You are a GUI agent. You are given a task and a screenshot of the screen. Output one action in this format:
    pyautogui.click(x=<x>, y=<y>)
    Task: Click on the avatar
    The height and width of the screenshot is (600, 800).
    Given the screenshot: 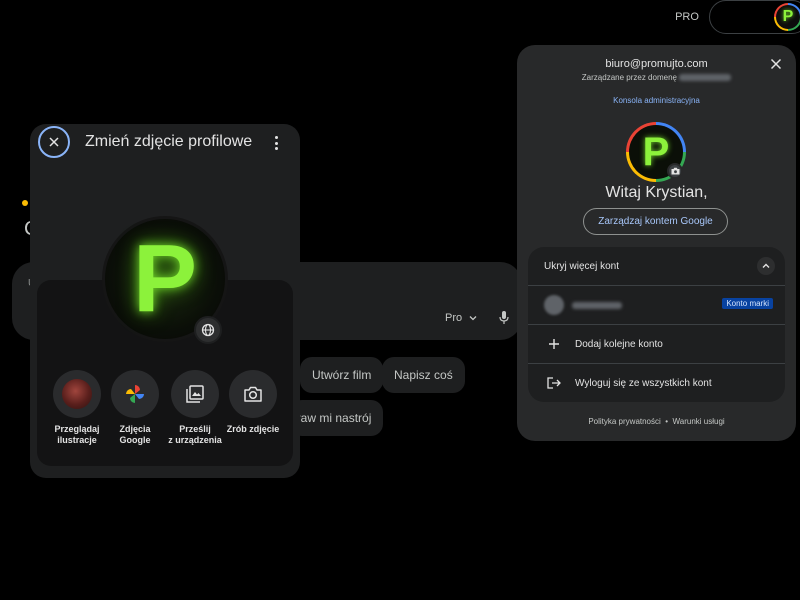 What is the action you would take?
    pyautogui.click(x=554, y=305)
    